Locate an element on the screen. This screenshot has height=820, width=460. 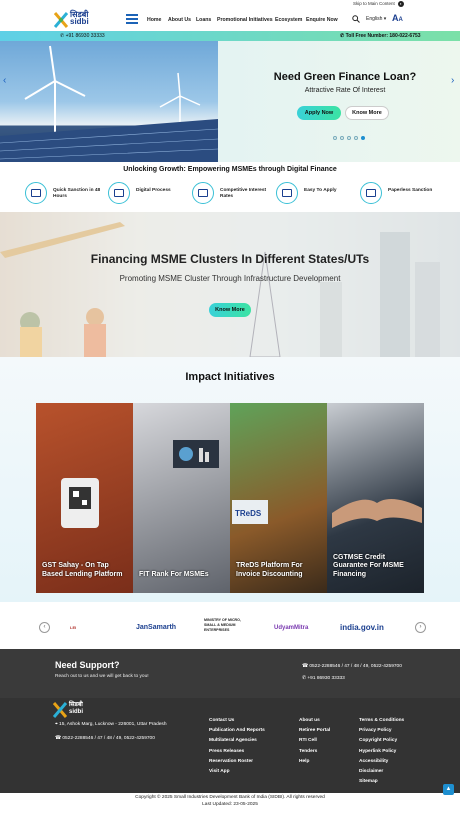
logo-text: सिडबी sidbi is located at coordinates (79, 18).